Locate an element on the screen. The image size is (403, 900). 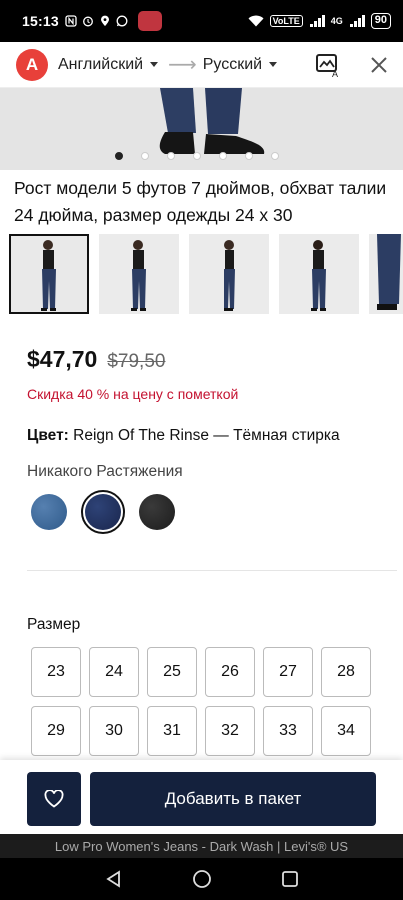
swatch-black is located at coordinates (157, 512).